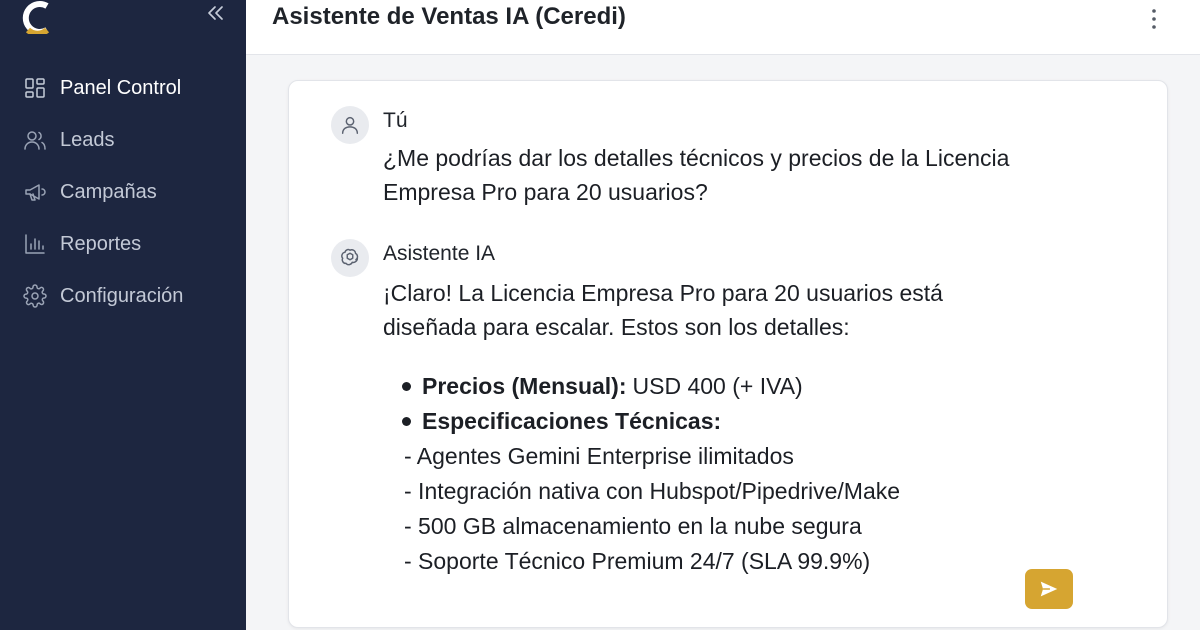 The width and height of the screenshot is (1200, 630). Describe the element at coordinates (35, 296) in the screenshot. I see `gear-icon` at that location.